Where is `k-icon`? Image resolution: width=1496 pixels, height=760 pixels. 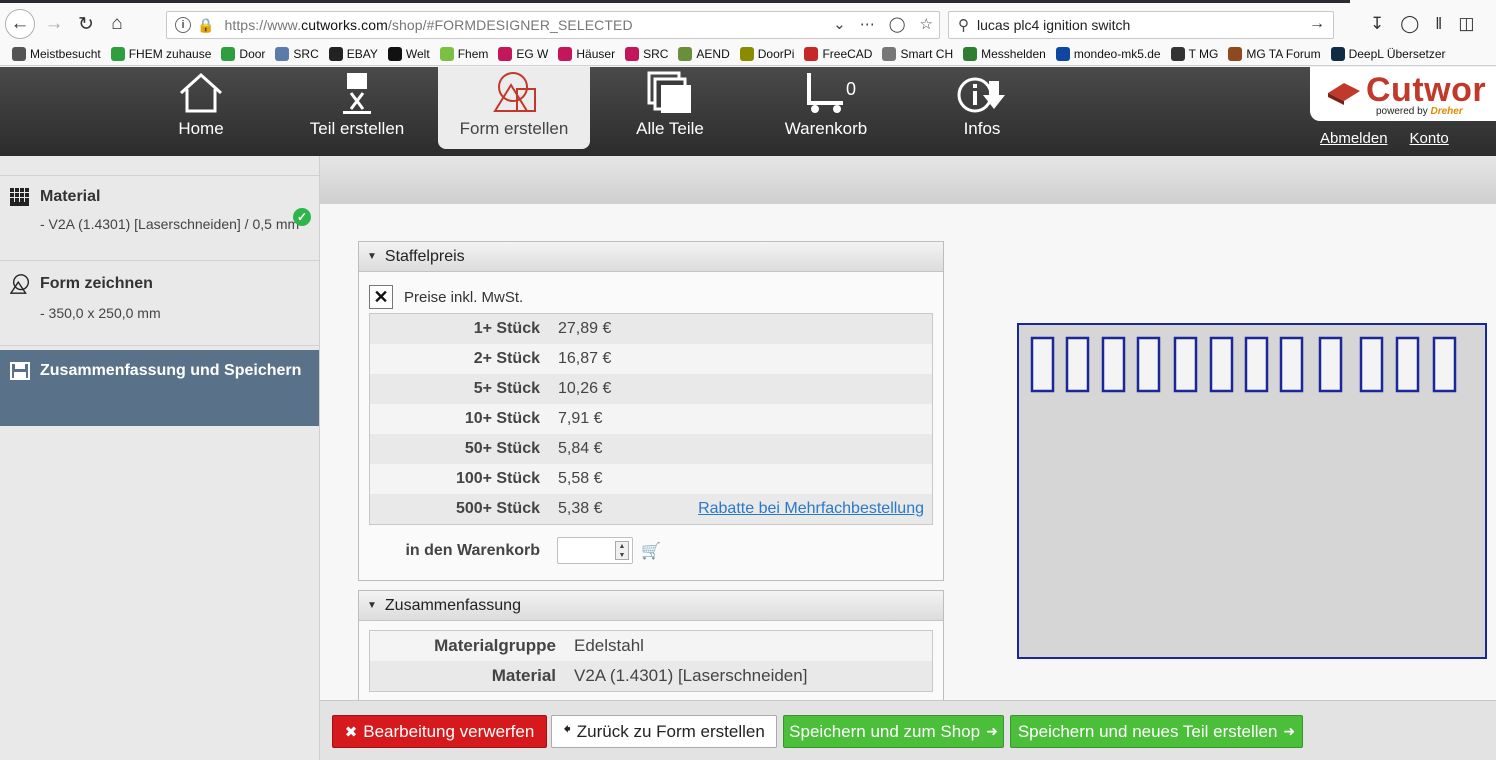 k-icon is located at coordinates (505, 53).